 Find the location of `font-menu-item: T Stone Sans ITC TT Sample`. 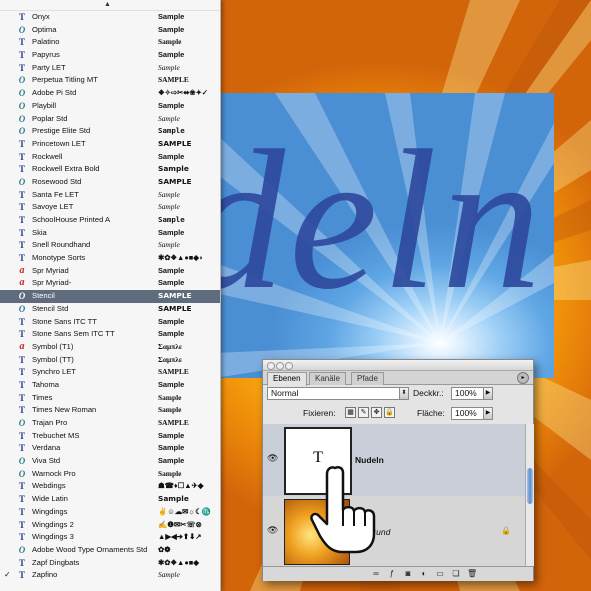

font-menu-item: T Stone Sans ITC TT Sample is located at coordinates (110, 322).